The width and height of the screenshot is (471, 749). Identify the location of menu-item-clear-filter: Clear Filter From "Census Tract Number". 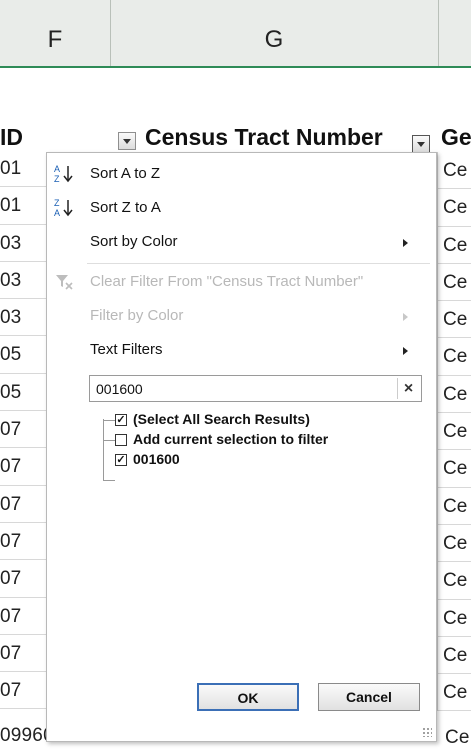
(241, 282).